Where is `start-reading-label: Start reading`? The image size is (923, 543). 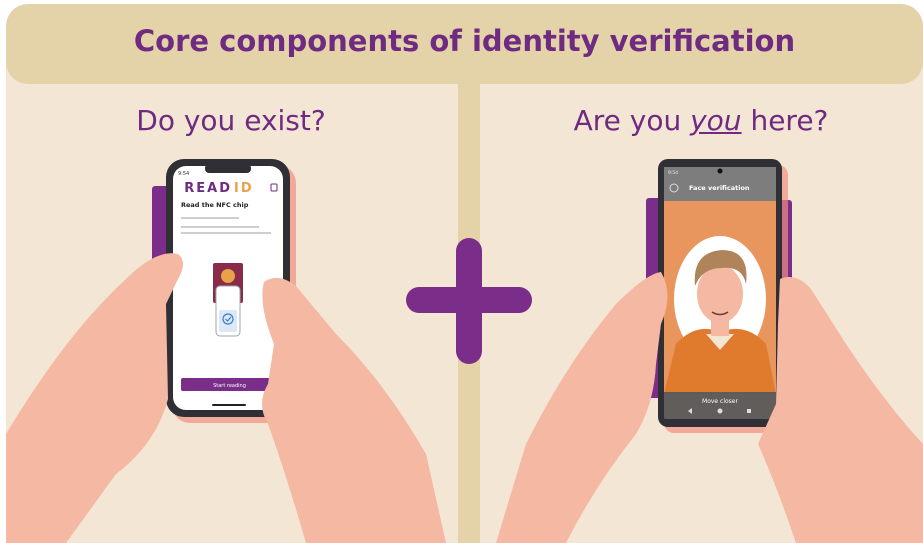 start-reading-label: Start reading is located at coordinates (229, 386).